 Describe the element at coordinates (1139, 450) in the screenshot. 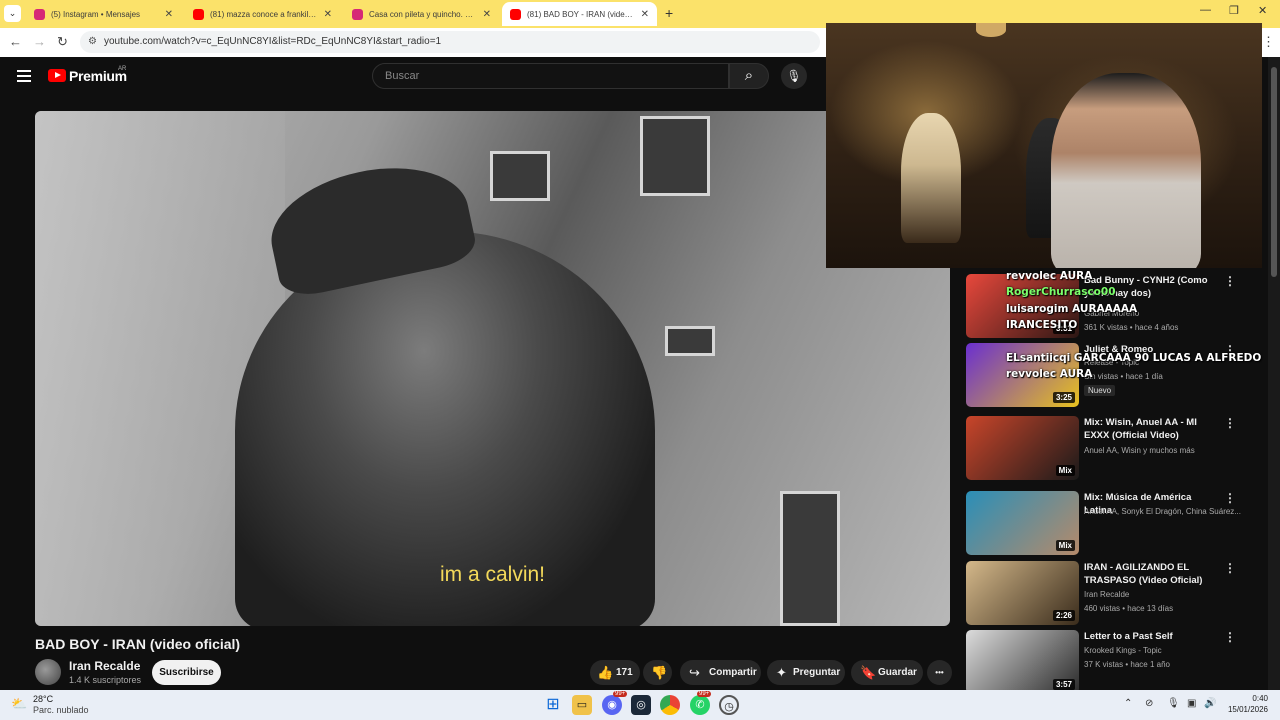

I see `item-channel: Anuel AA, Wisin y muchos más` at that location.